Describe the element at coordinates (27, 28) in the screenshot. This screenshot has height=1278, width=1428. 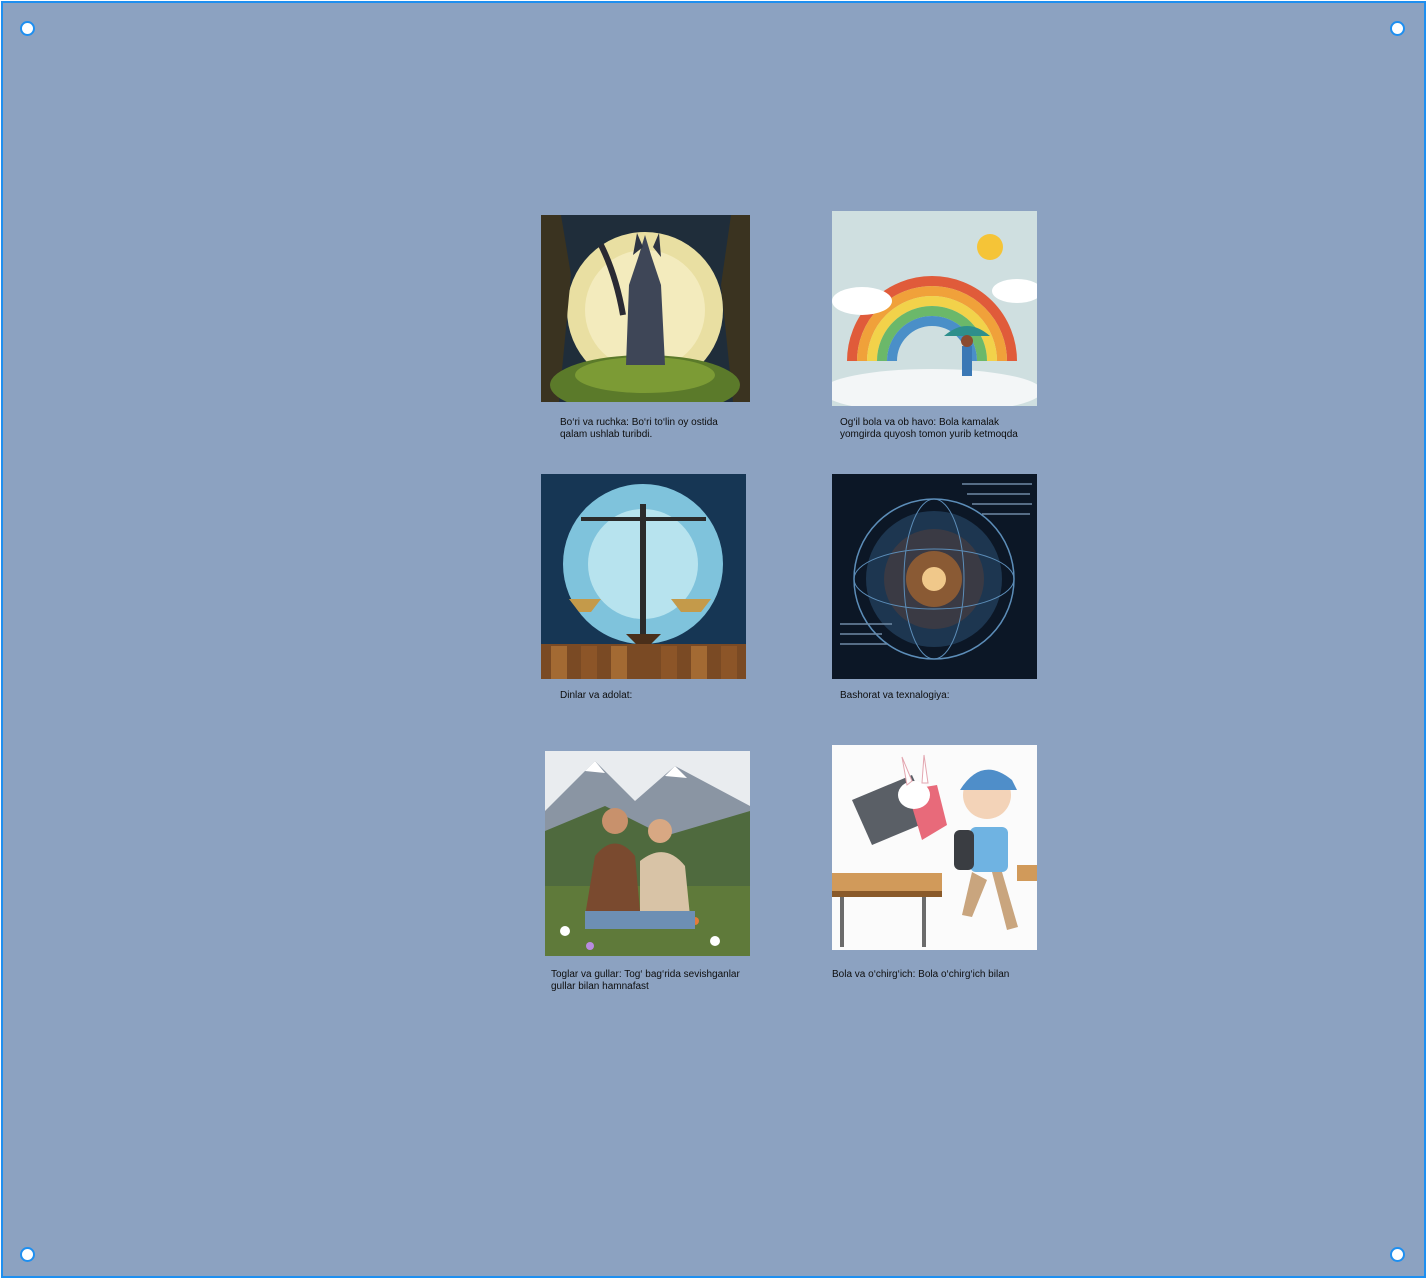
I see `resize-handle-top-left` at that location.